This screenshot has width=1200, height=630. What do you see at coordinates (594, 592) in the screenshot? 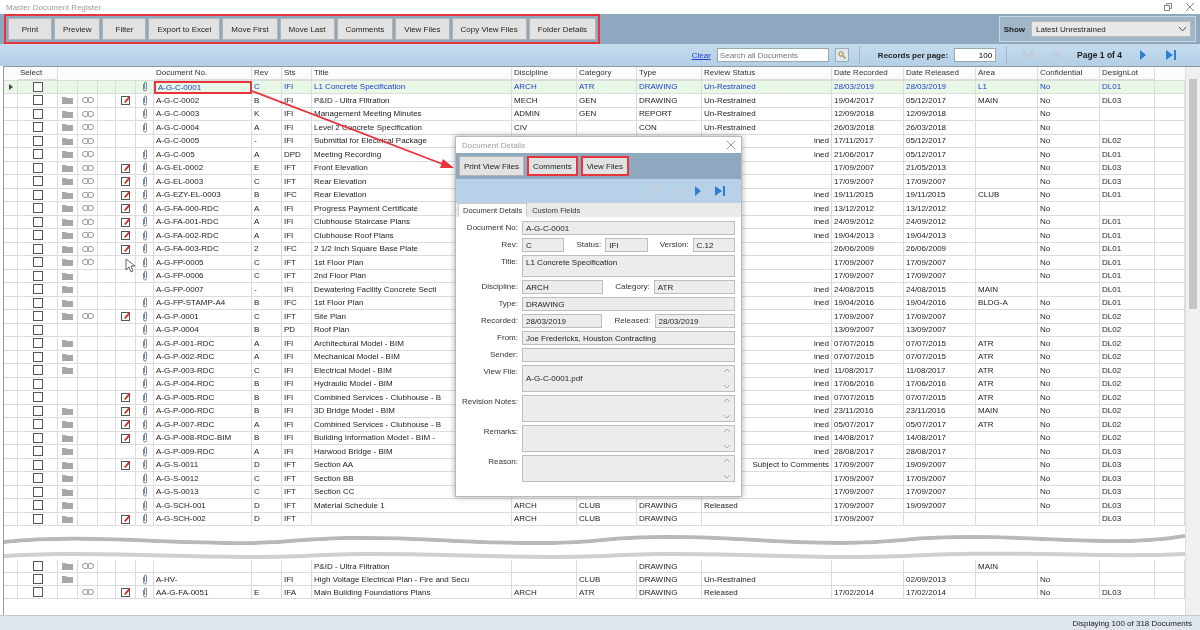
I see `table-row: AA-G-FA-0051 E IFA Main Building Foundations Plans ARCH ATR DRAWING Released 17/02/2014 17/02/2014 No DL03` at bounding box center [594, 592].